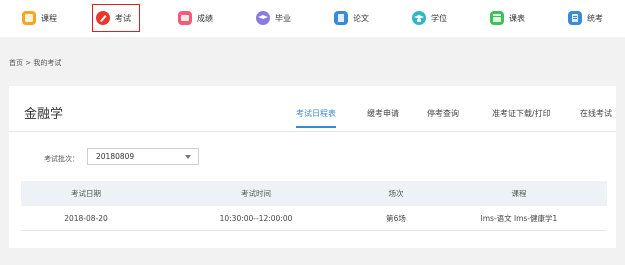 The image size is (625, 265). Describe the element at coordinates (361, 18) in the screenshot. I see `nav-label-thesis: 论文` at that location.